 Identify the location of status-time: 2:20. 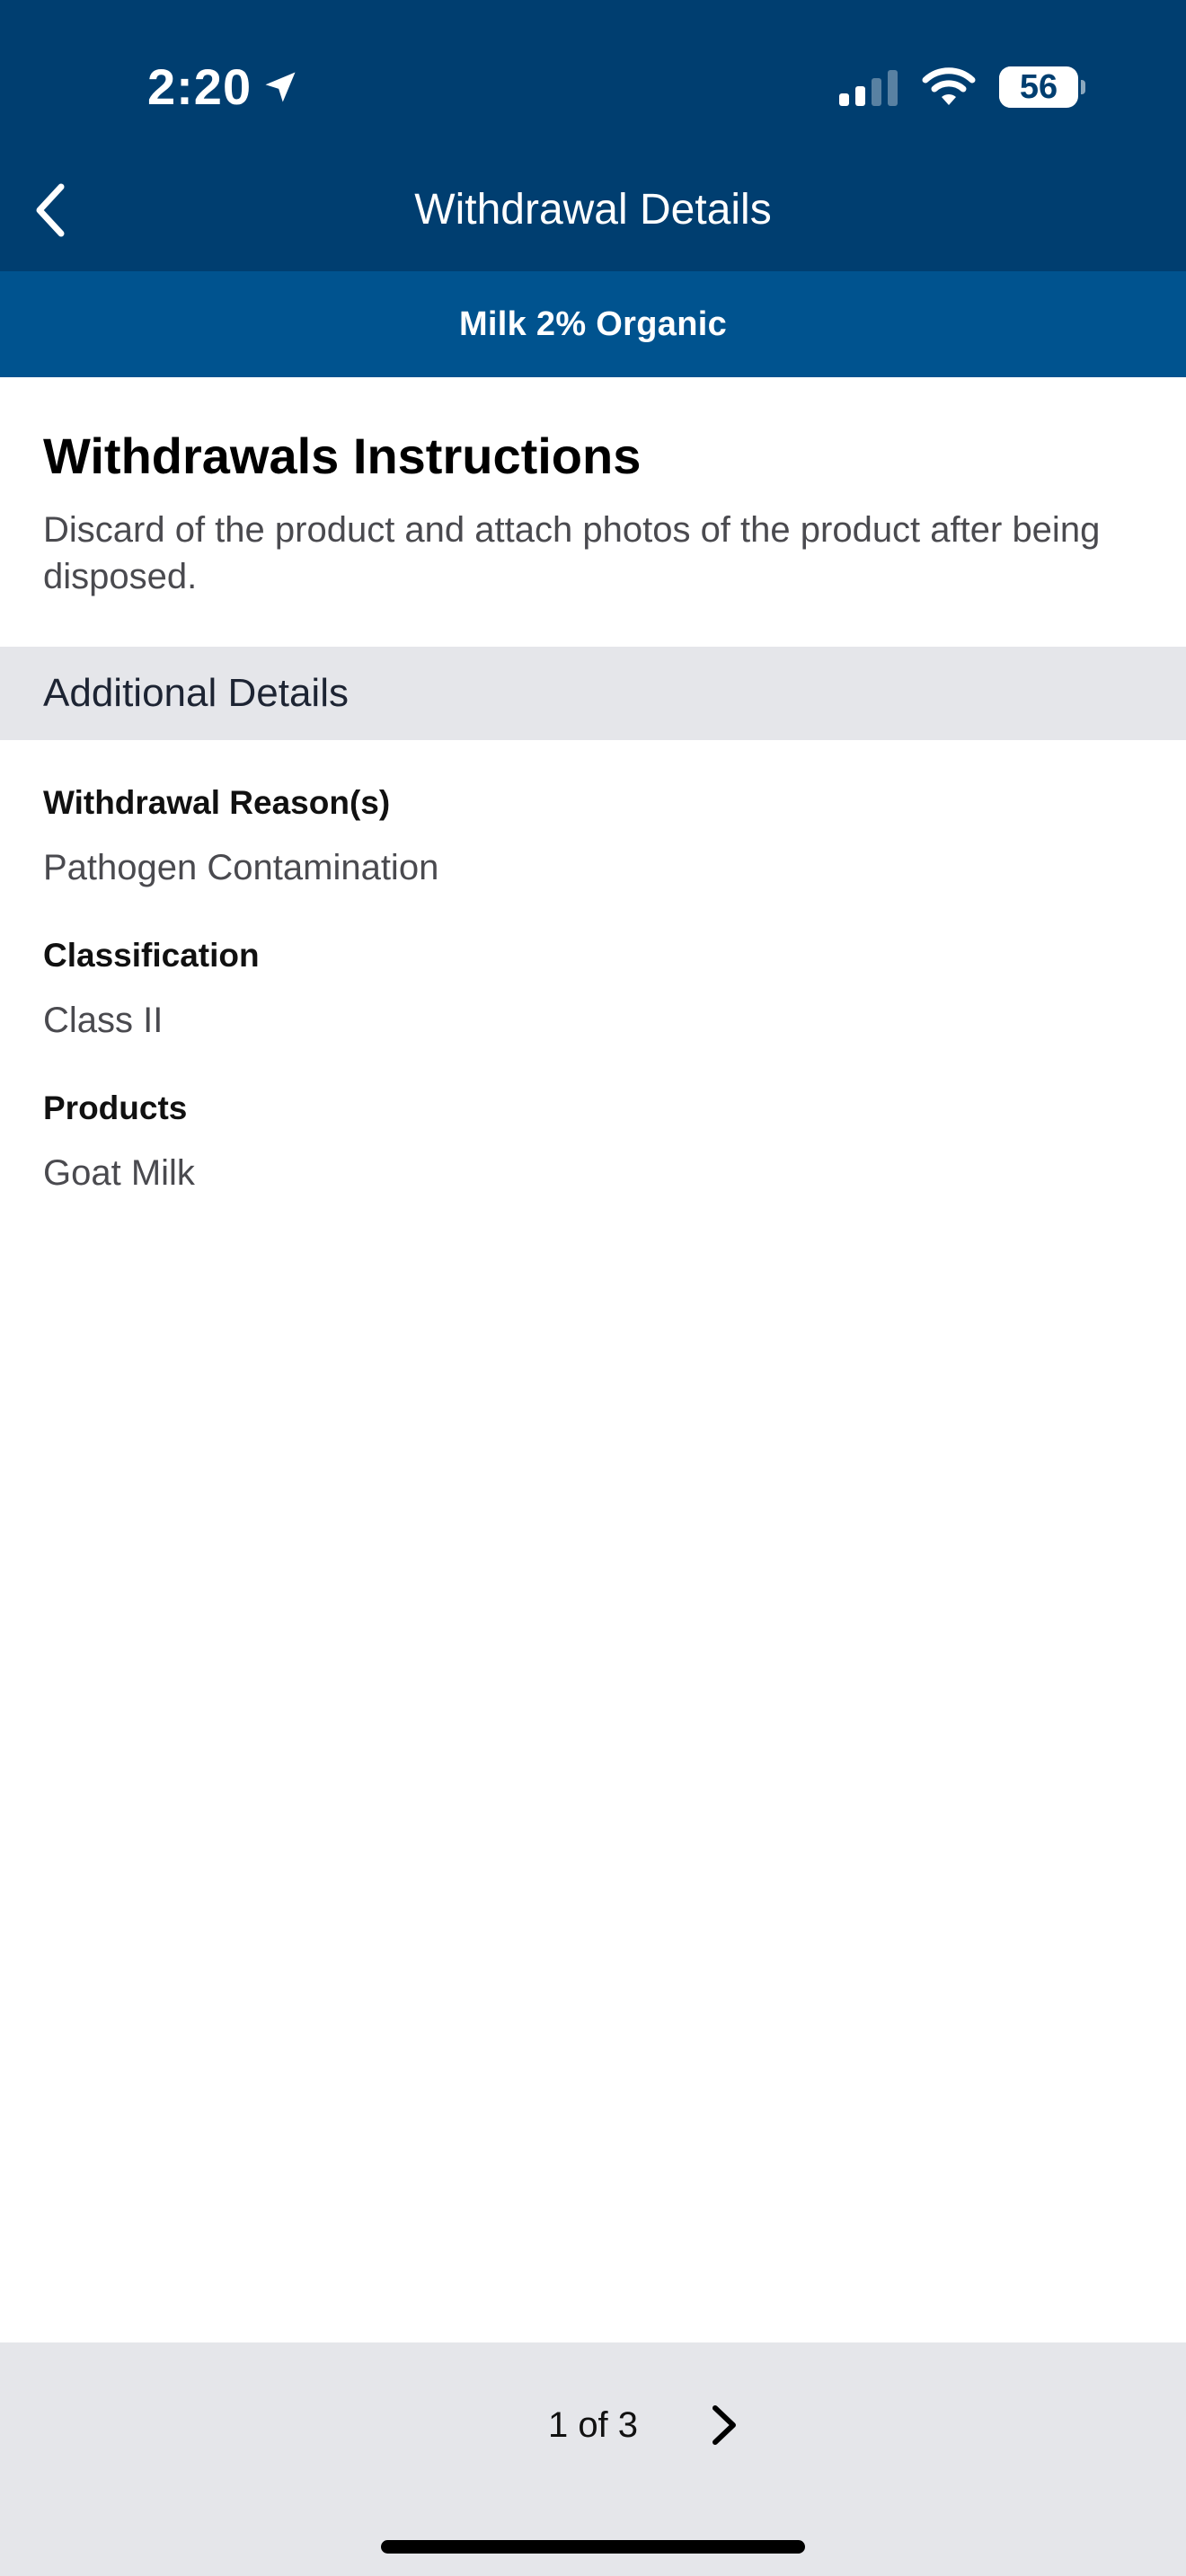
(199, 86).